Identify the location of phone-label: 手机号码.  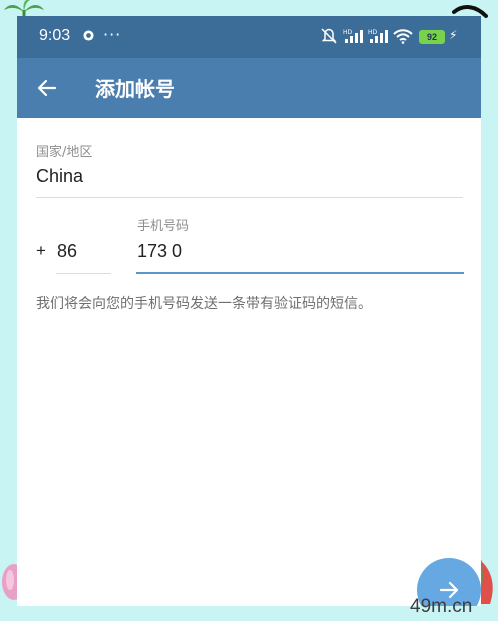
(163, 226).